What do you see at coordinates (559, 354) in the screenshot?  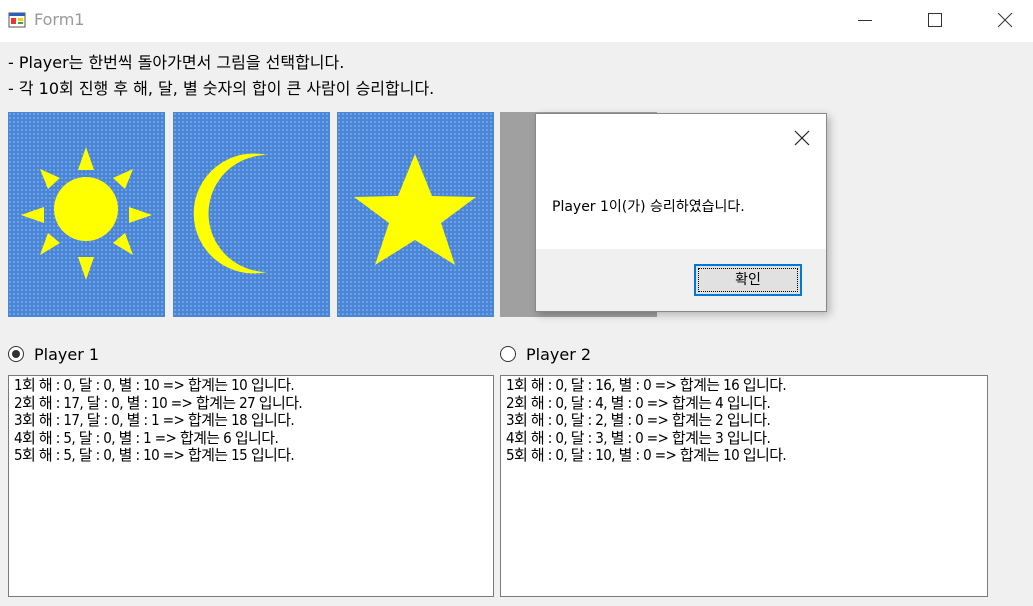 I see `player-2-label: Player 2` at bounding box center [559, 354].